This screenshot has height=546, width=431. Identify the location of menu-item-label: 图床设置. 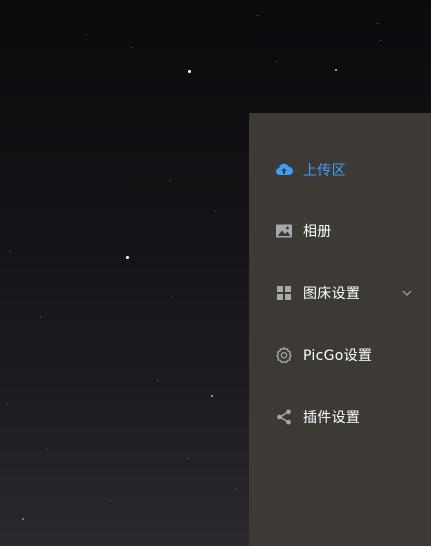
(332, 294).